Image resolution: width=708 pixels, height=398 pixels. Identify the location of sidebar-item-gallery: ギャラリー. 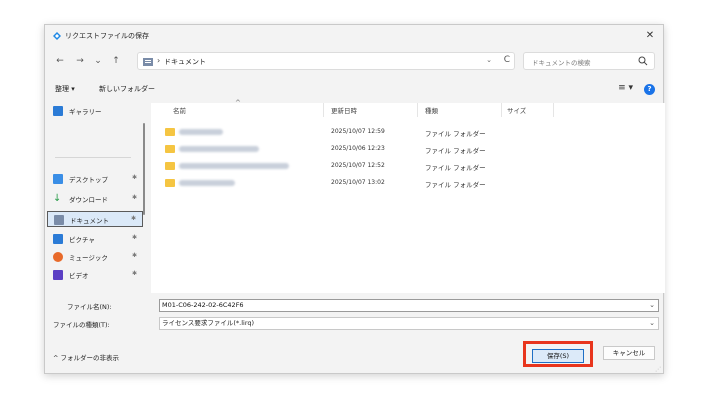
(95, 111).